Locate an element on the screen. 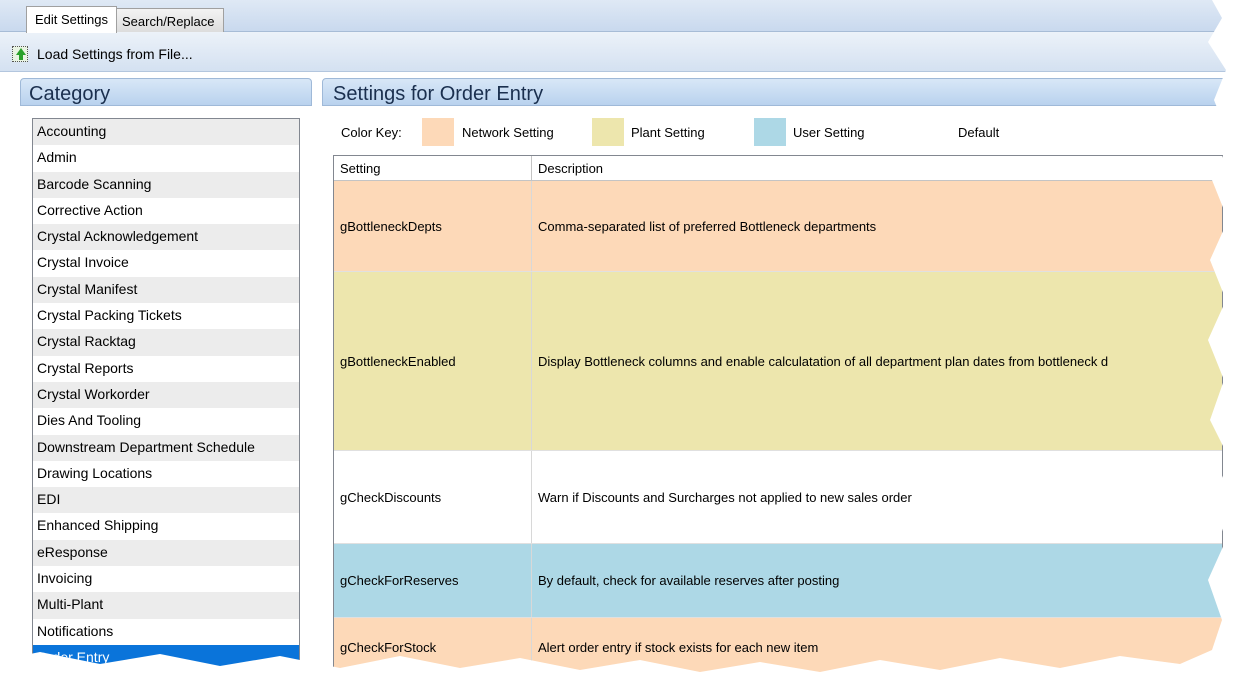 The image size is (1235, 681). category-item: Multi-Plant is located at coordinates (166, 605).